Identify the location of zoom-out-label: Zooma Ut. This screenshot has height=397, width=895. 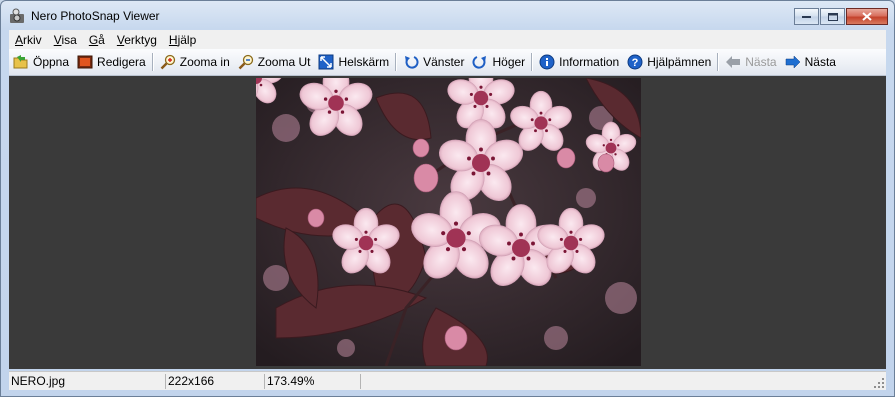
(284, 62).